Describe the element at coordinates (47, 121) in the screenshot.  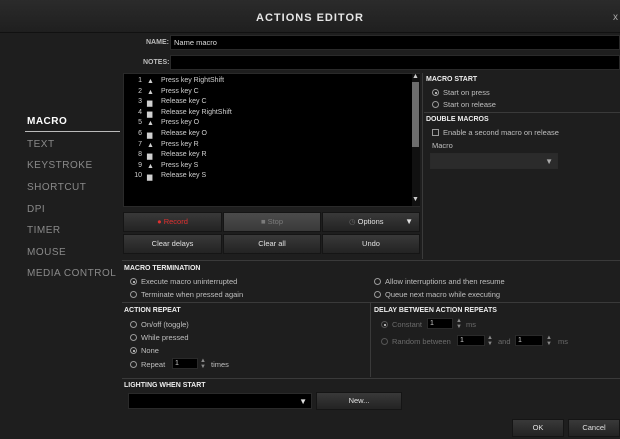
I see `nav-macro: MACRO` at that location.